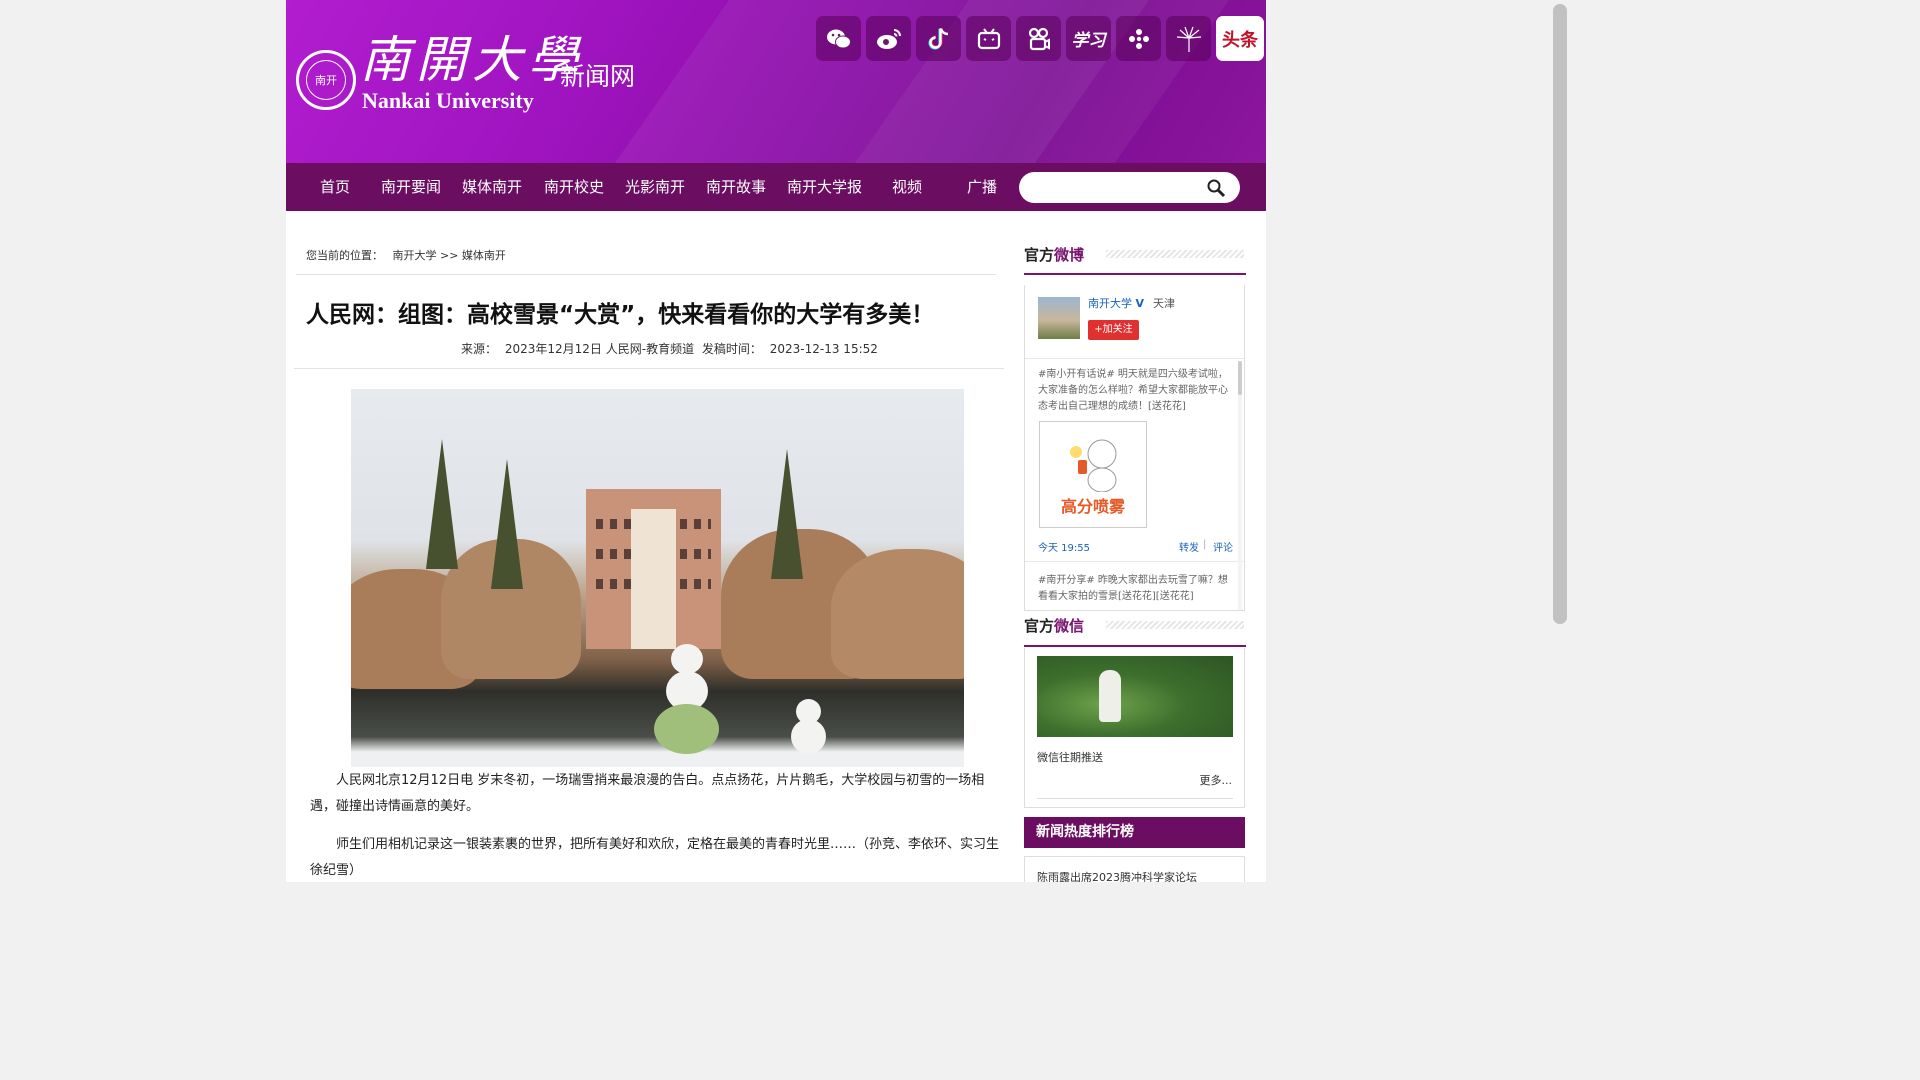  What do you see at coordinates (1070, 757) in the screenshot?
I see `wechat-history-label: 微信往期推送` at bounding box center [1070, 757].